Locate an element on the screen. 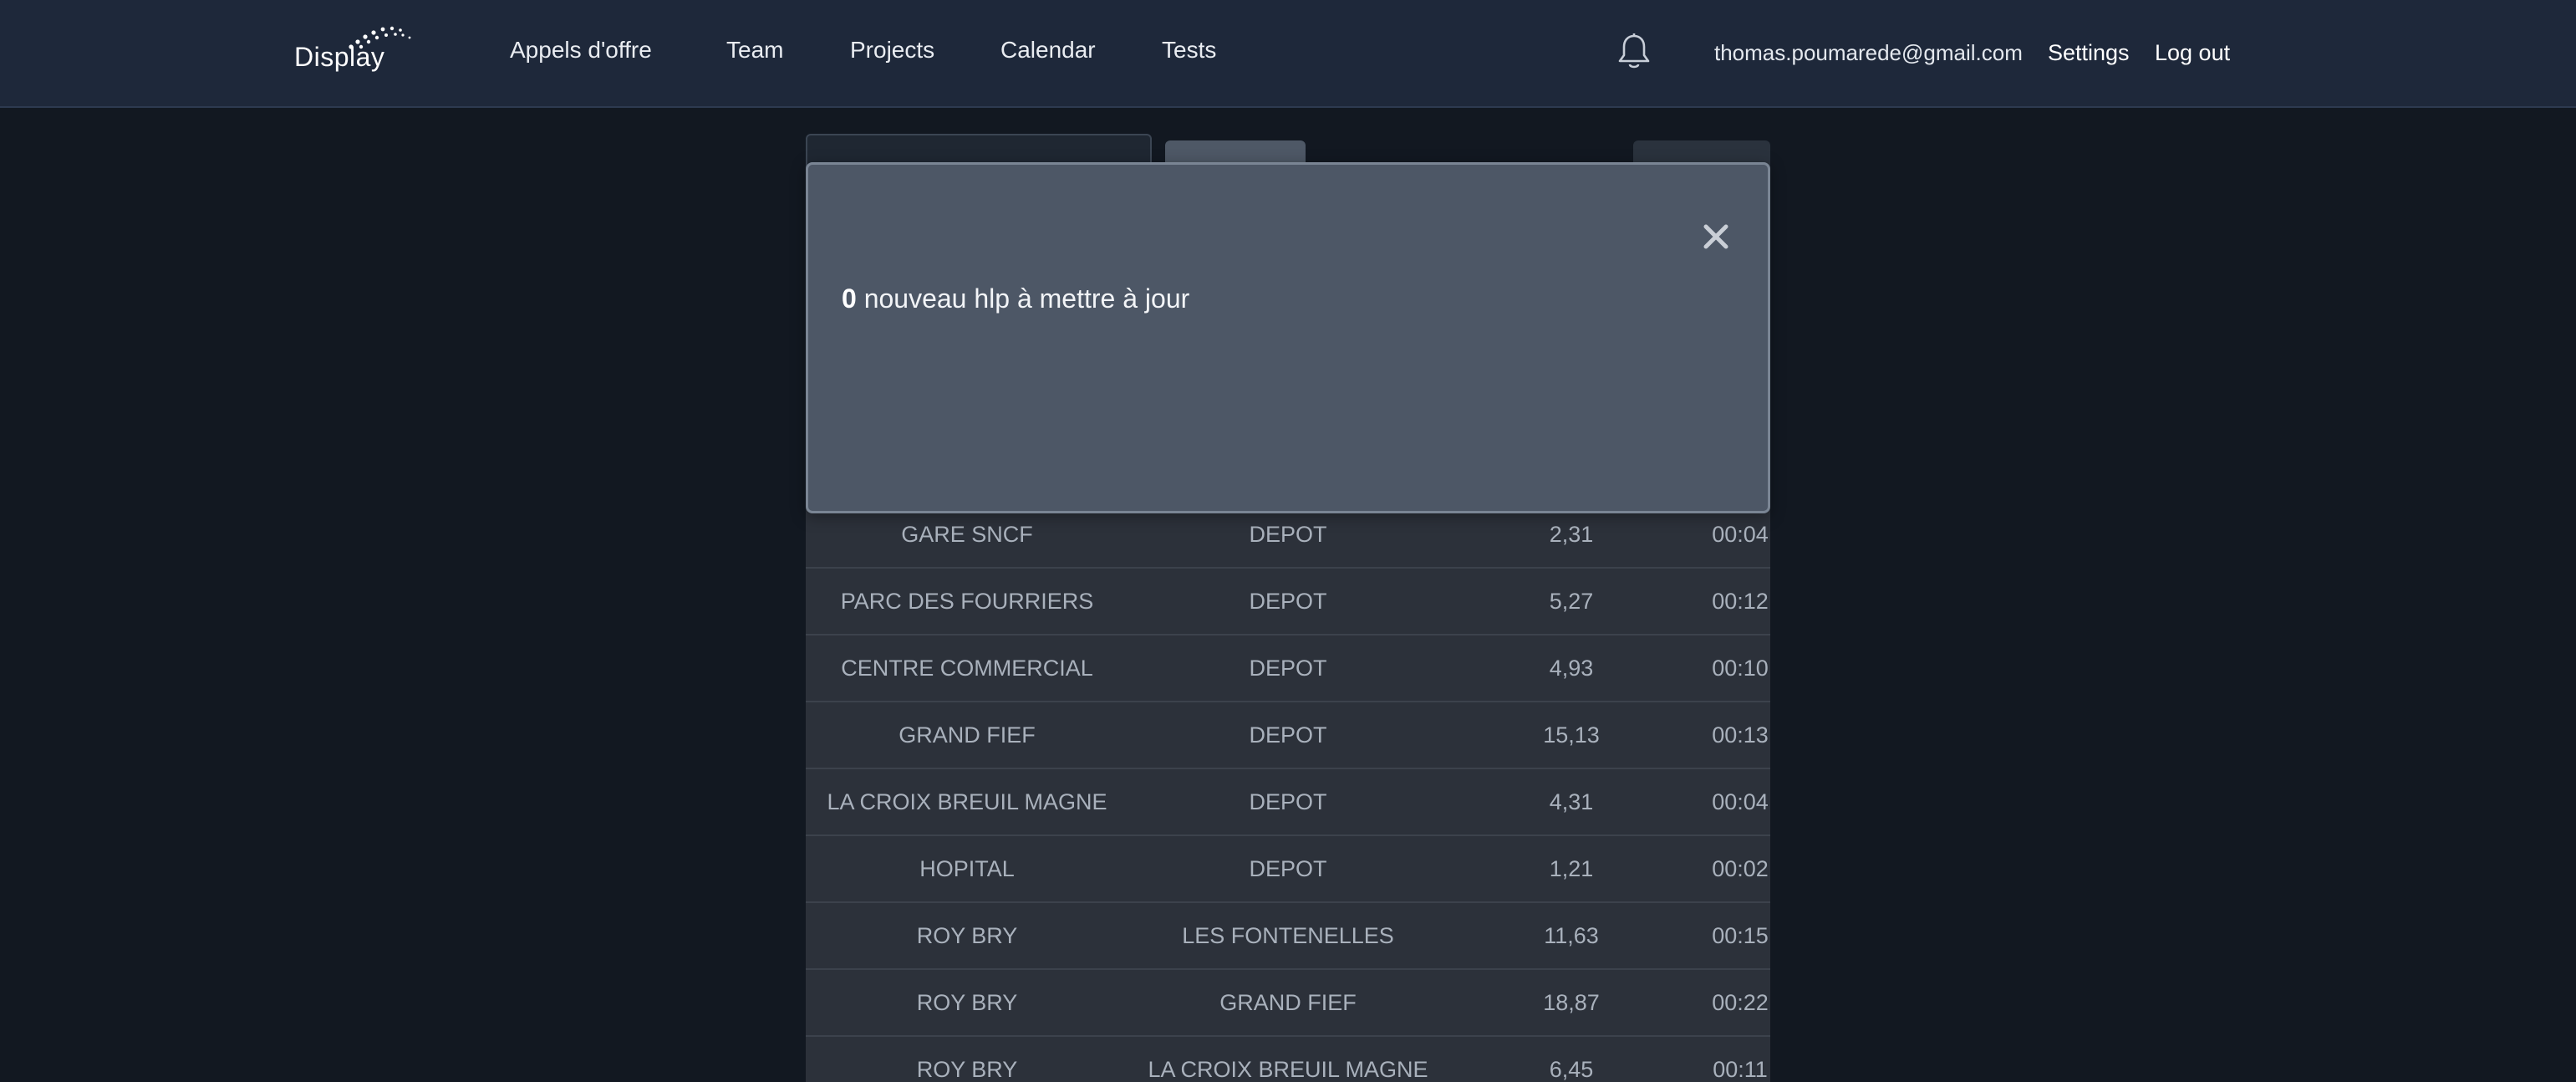 The height and width of the screenshot is (1082, 2576). logo-dots-icon is located at coordinates (380, 37).